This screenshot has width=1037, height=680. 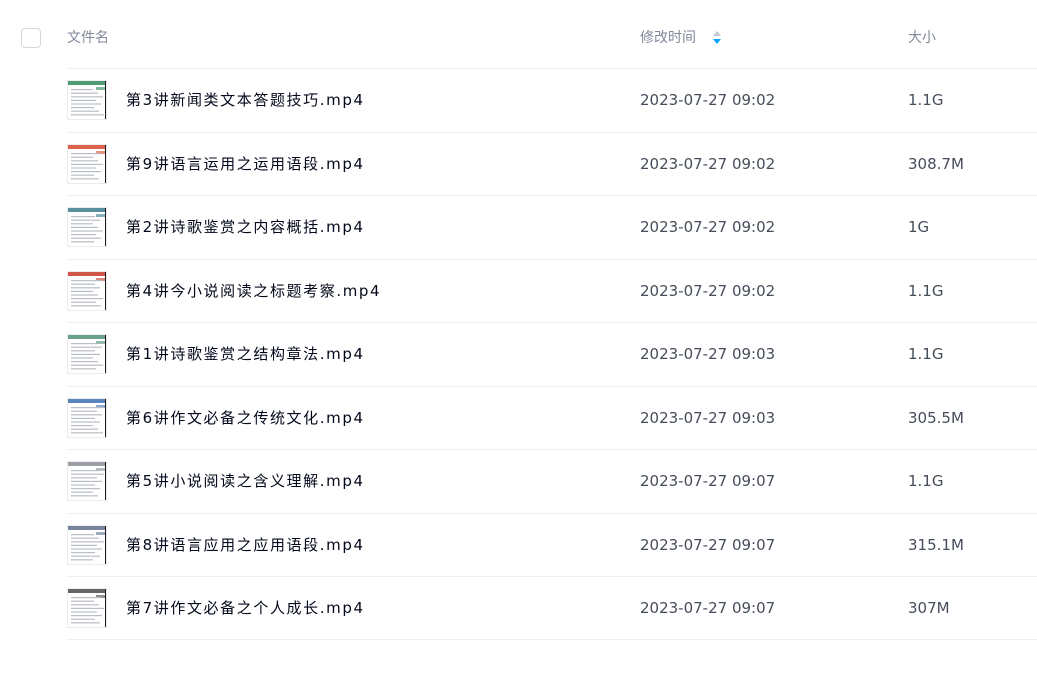 I want to click on sort-icon, so click(x=717, y=37).